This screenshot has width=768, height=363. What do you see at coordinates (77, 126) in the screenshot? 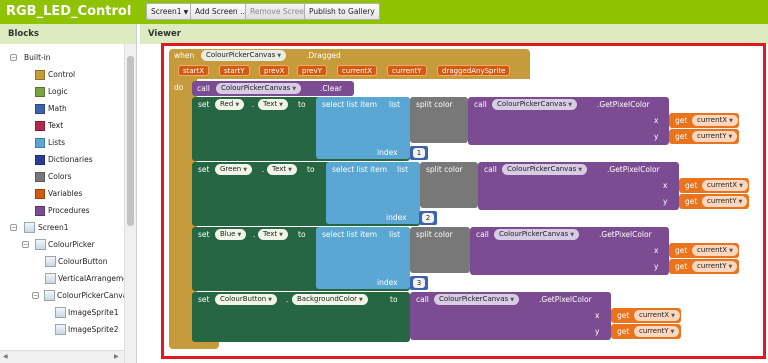
I see `category-text: Text` at bounding box center [77, 126].